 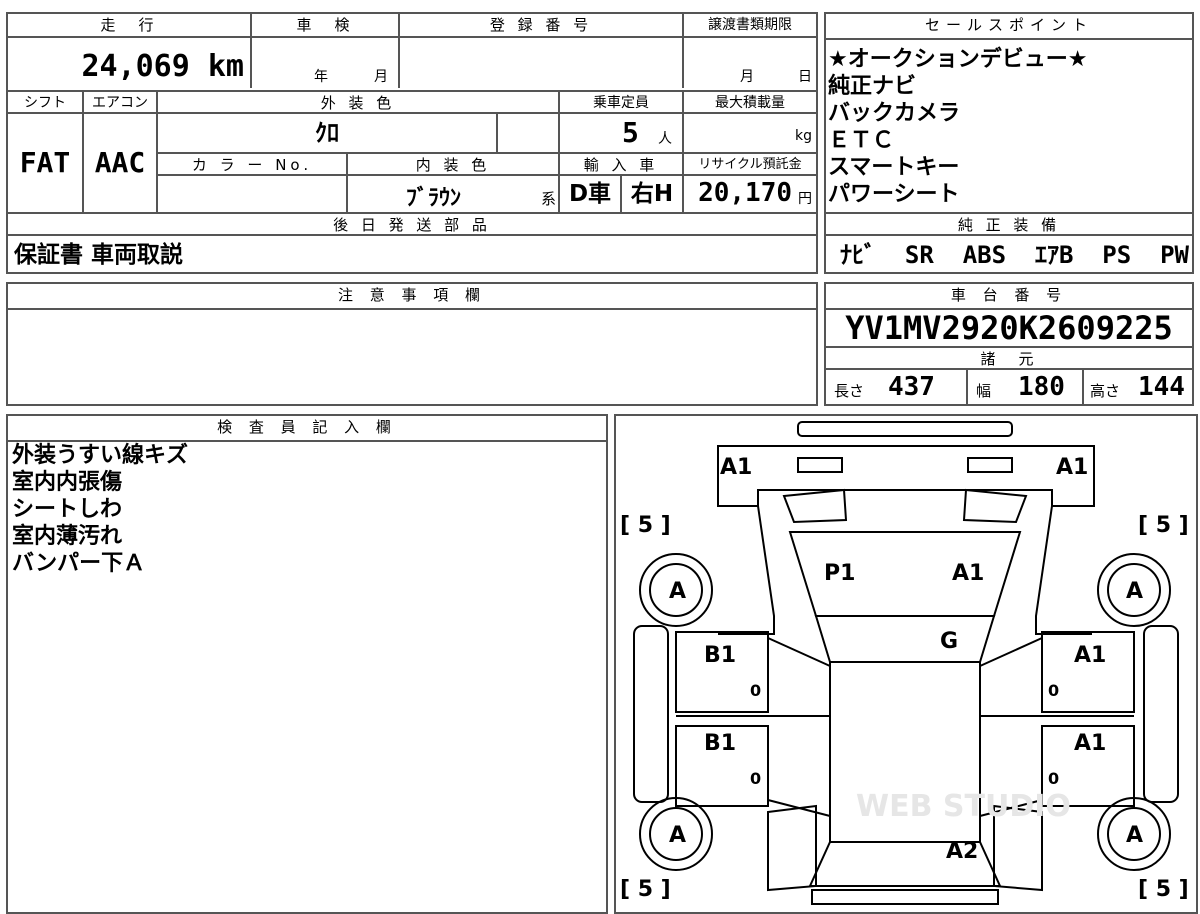 I want to click on fender-left, so click(x=746, y=570).